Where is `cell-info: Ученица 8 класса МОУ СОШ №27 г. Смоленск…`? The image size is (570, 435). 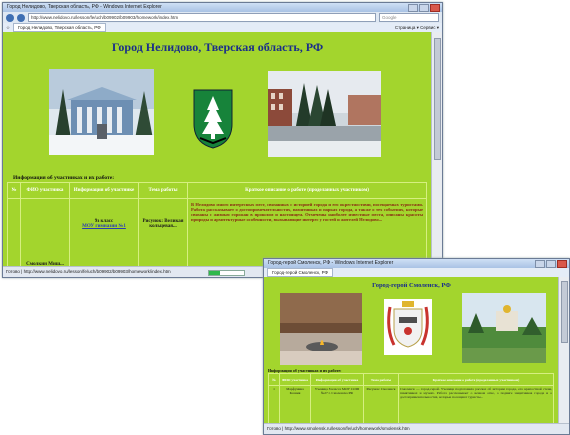 cell-info: Ученица 8 класса МОУ СОШ №27 г. Смоленск… is located at coordinates (337, 404).